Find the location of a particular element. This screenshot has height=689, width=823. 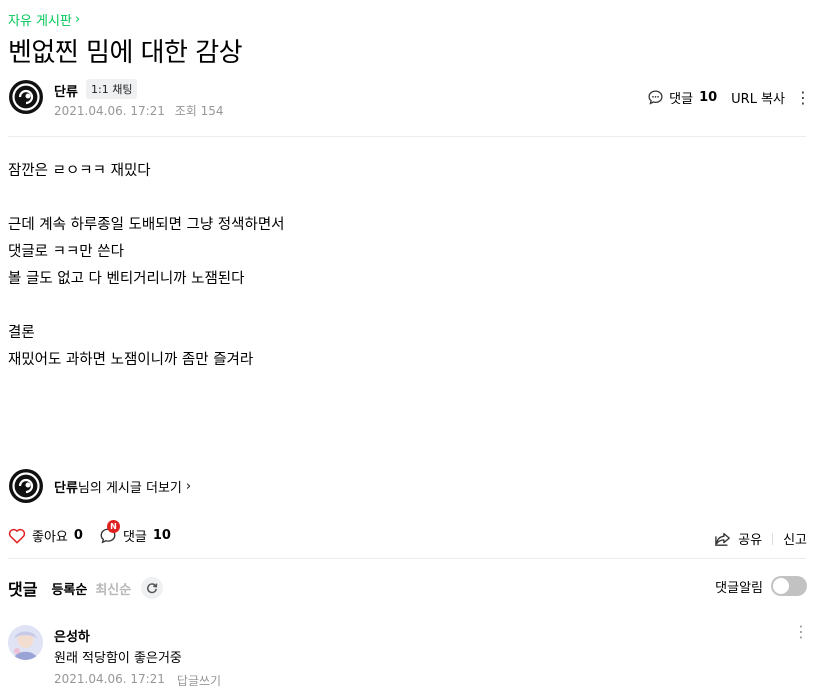

commenter-avatar-image is located at coordinates (25, 642).